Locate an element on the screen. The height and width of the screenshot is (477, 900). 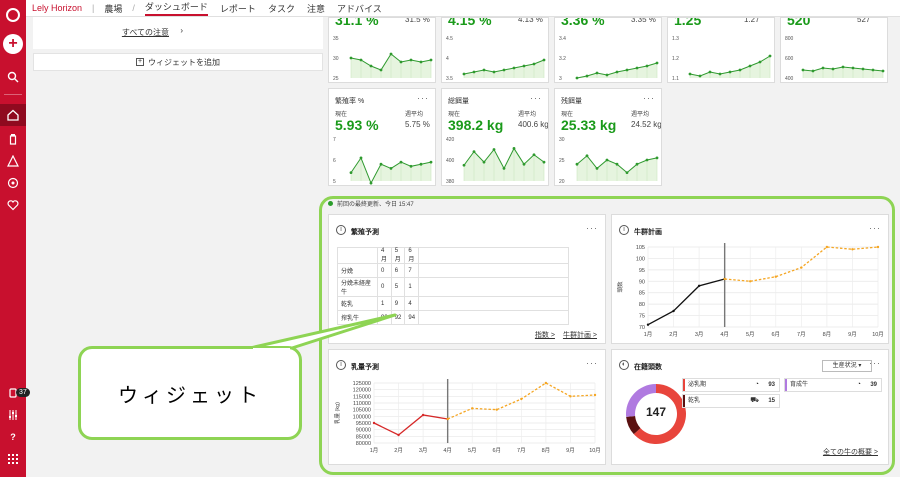
y-tick-label: 80 is located at coordinates (642, 305).